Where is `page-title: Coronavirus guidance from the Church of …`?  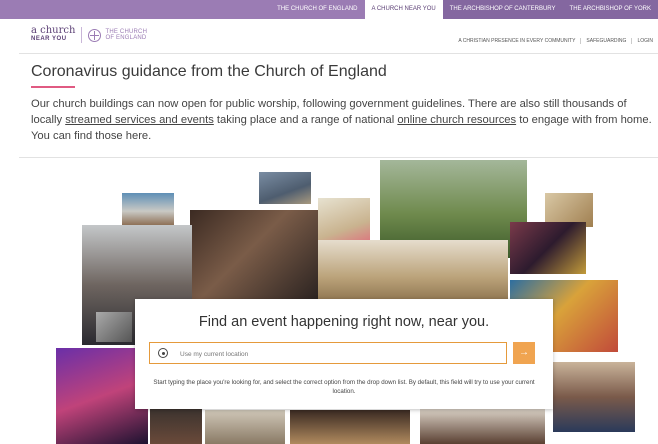 page-title: Coronavirus guidance from the Church of … is located at coordinates (209, 71).